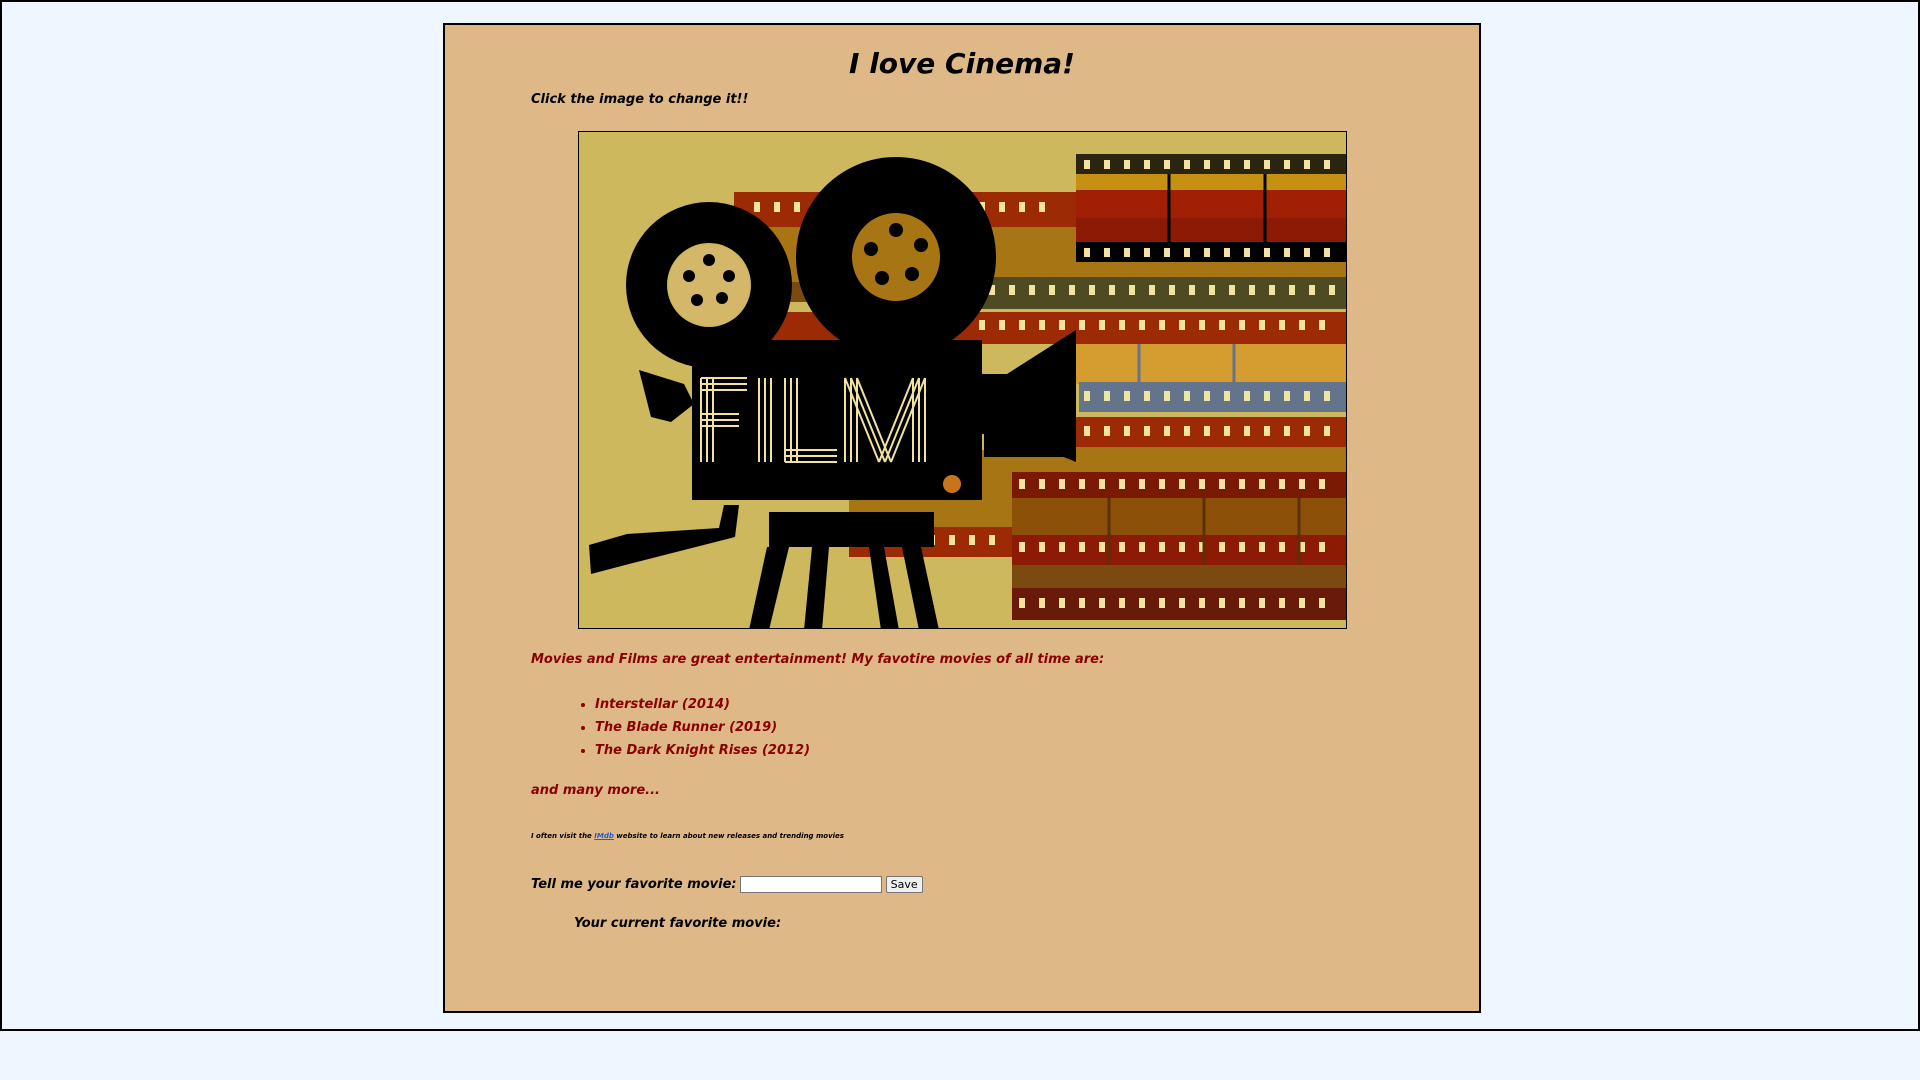  I want to click on list-item: The Dark Knight Rises (2012), so click(702, 750).